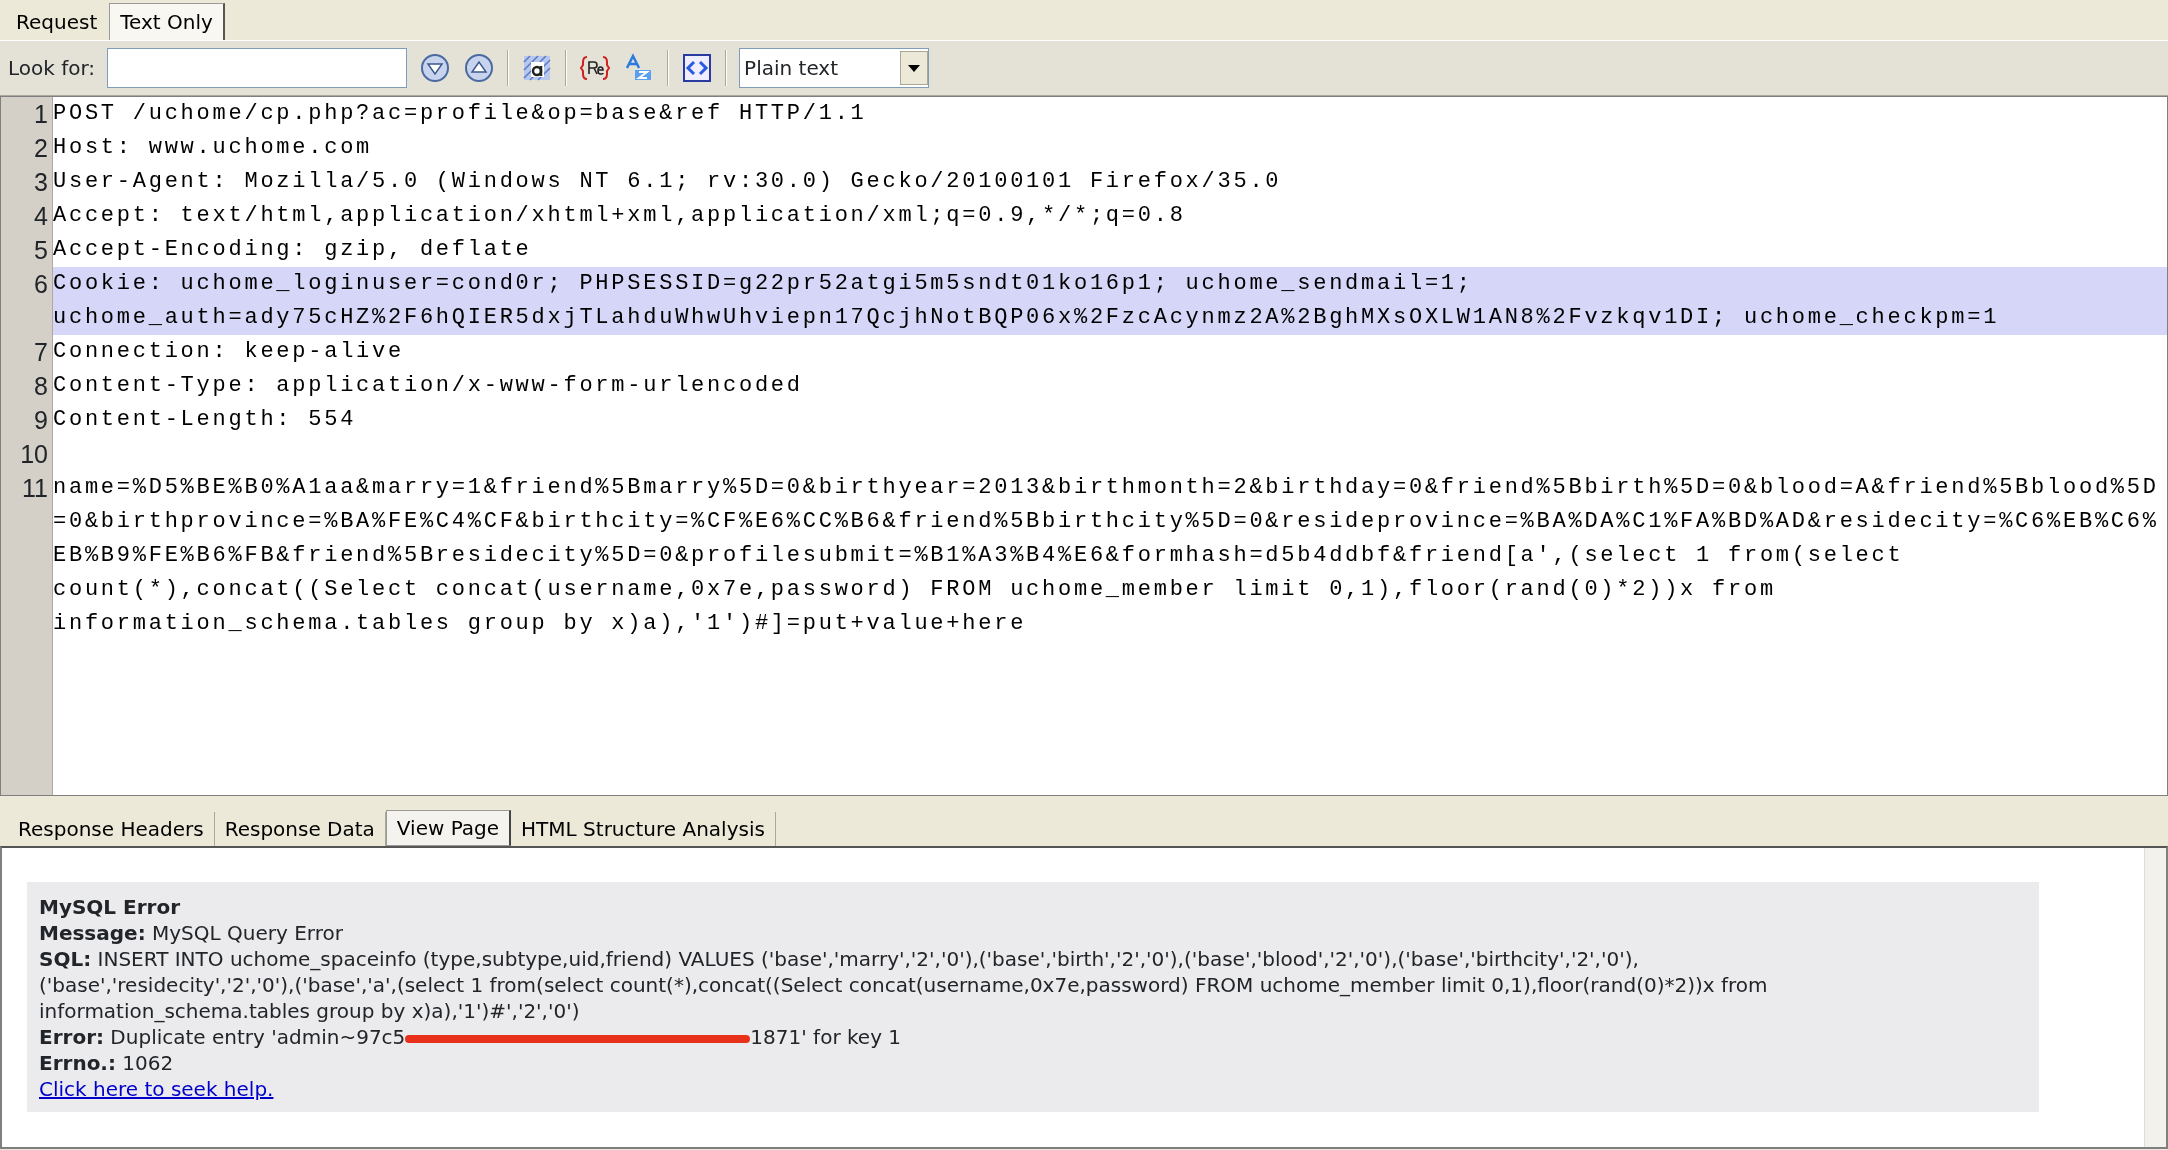 The width and height of the screenshot is (2168, 1150). I want to click on scrollbar, so click(2155, 997).